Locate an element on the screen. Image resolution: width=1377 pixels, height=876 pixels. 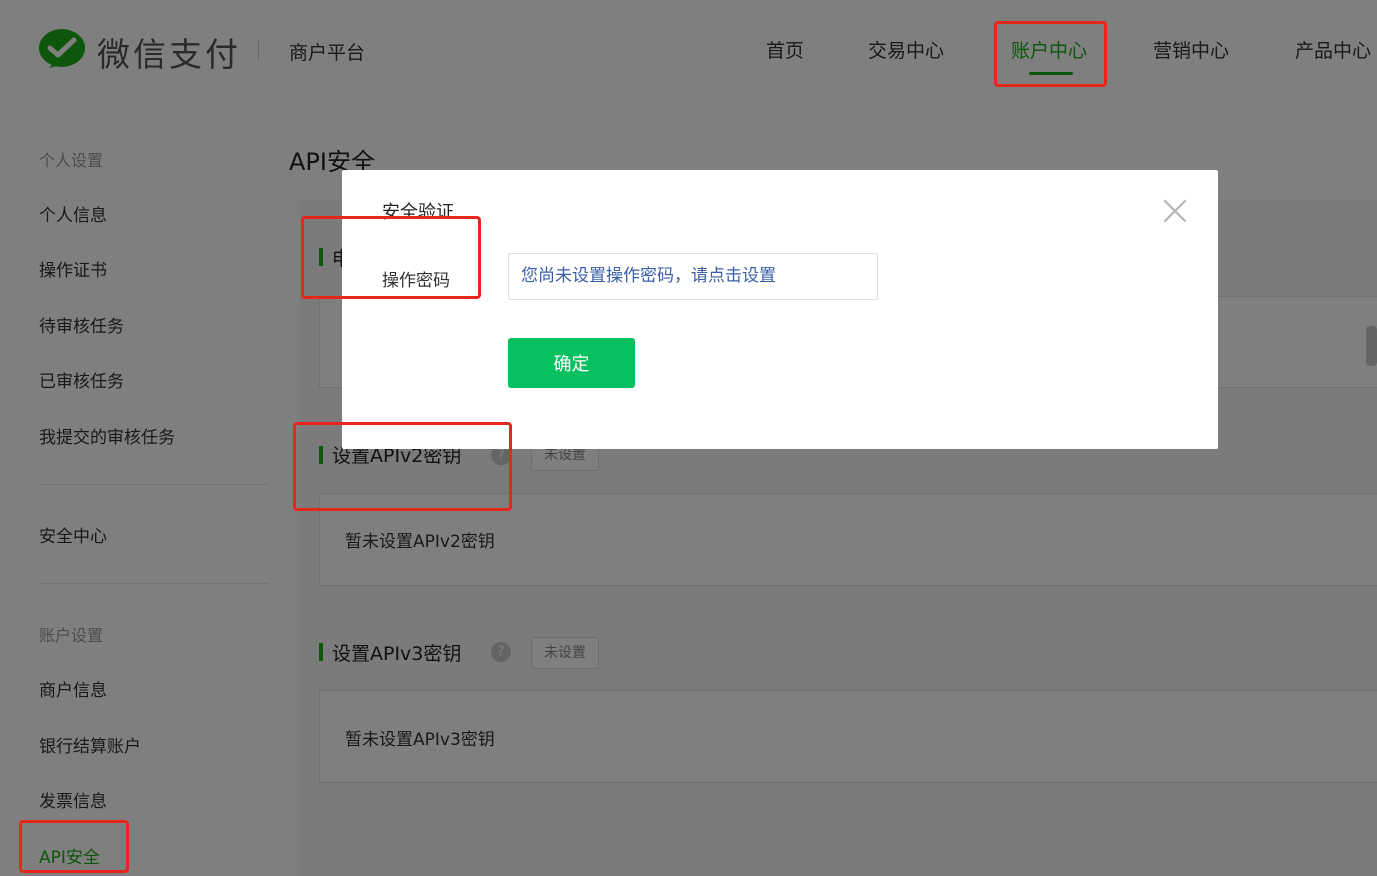
confirm-button: 确定 is located at coordinates (571, 363).